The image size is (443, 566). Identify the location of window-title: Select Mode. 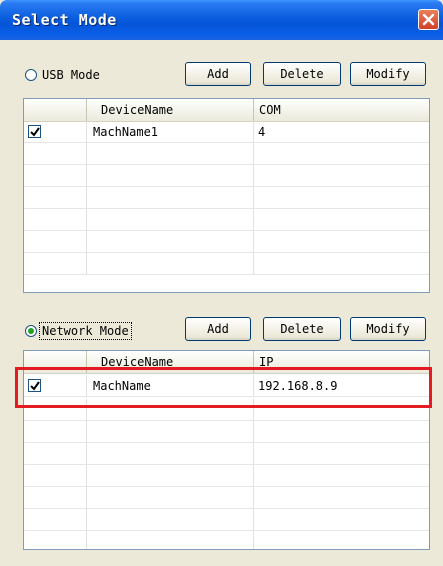
(64, 20).